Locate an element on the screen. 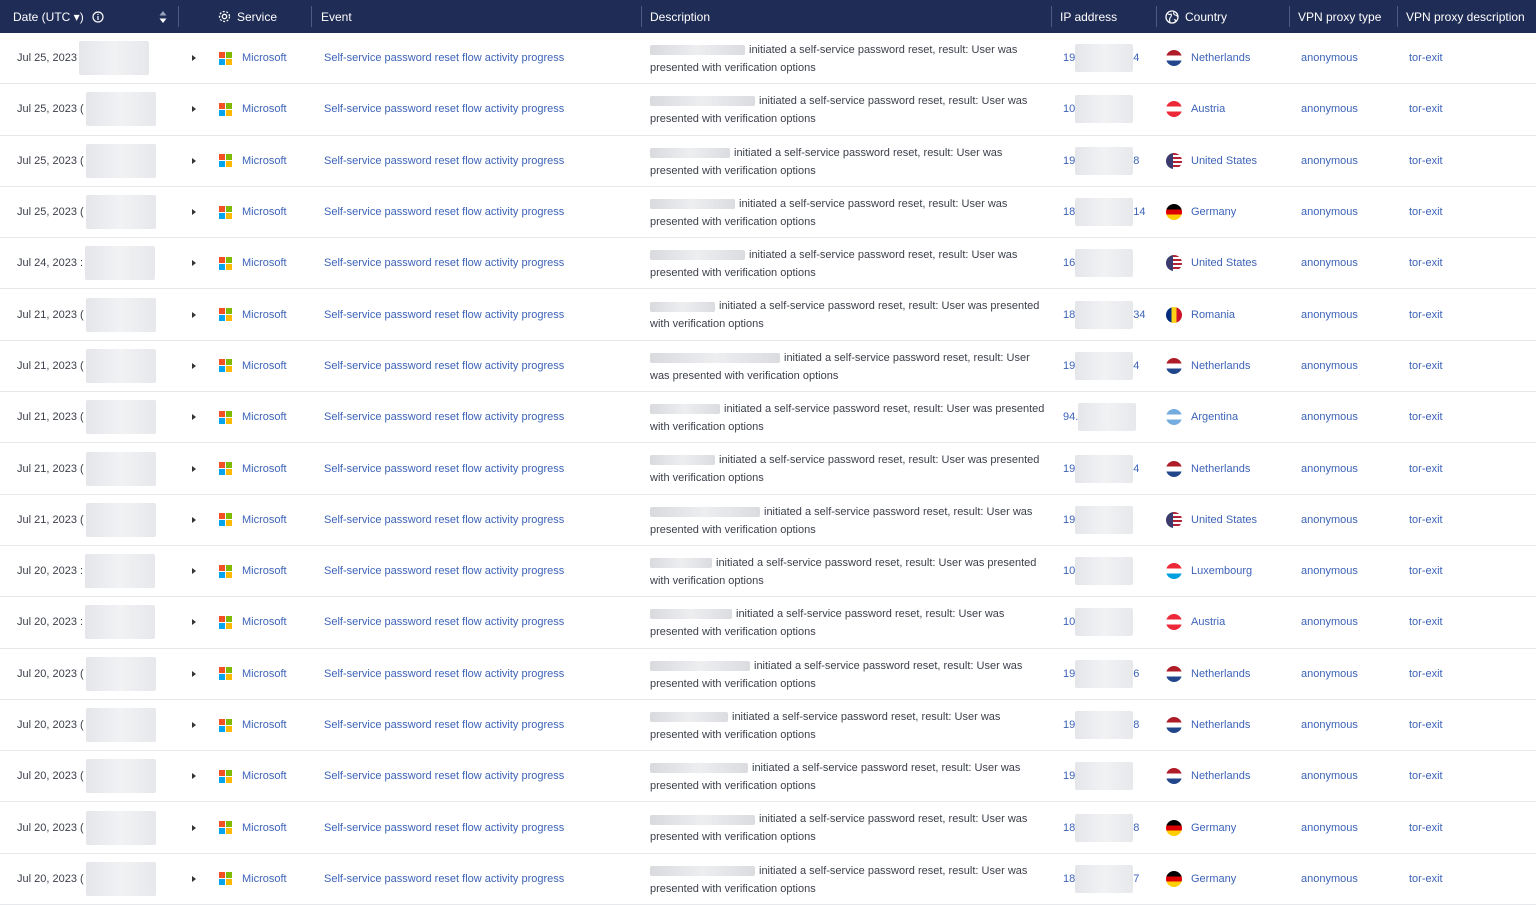 Image resolution: width=1536 pixels, height=905 pixels. country-cell: Luxembourg is located at coordinates (1209, 571).